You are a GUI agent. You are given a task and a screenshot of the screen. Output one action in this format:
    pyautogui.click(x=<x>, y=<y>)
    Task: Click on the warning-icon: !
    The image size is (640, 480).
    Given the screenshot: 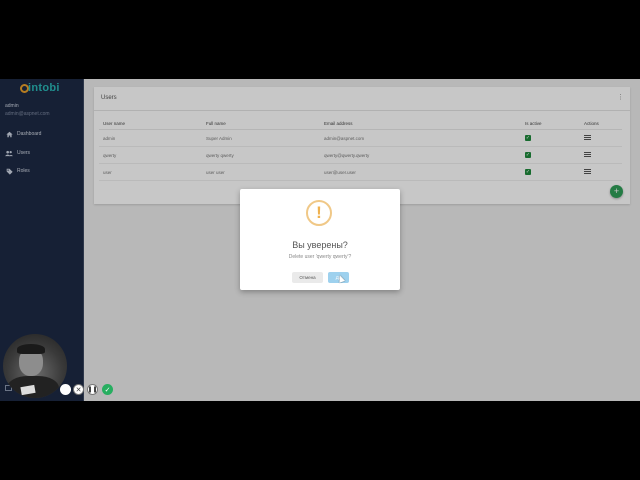 What is the action you would take?
    pyautogui.click(x=319, y=213)
    